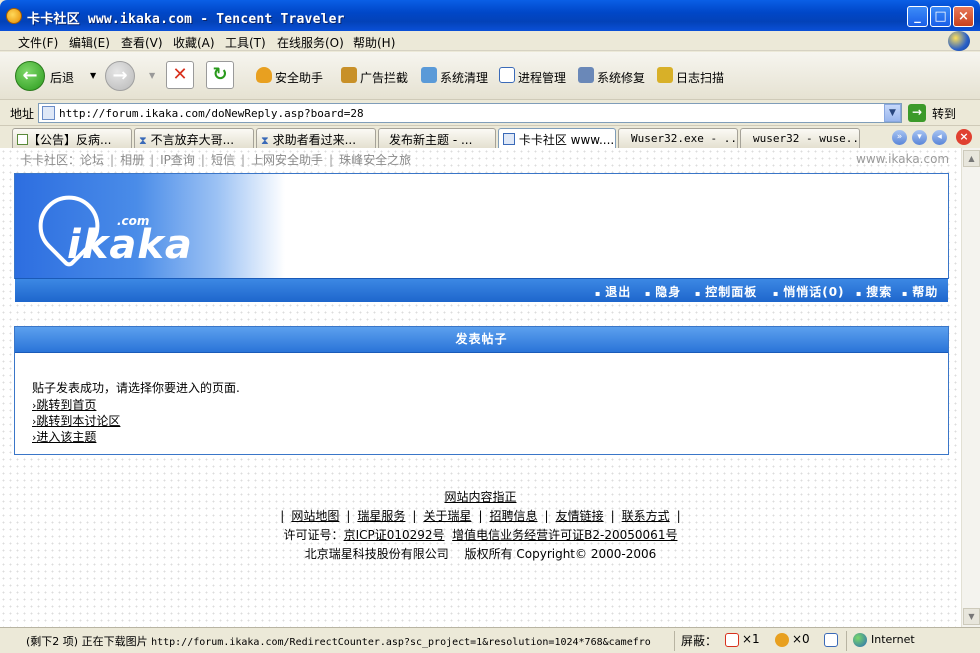 The width and height of the screenshot is (980, 653). Describe the element at coordinates (194, 42) in the screenshot. I see `menu-favorites: 收藏(A)` at that location.